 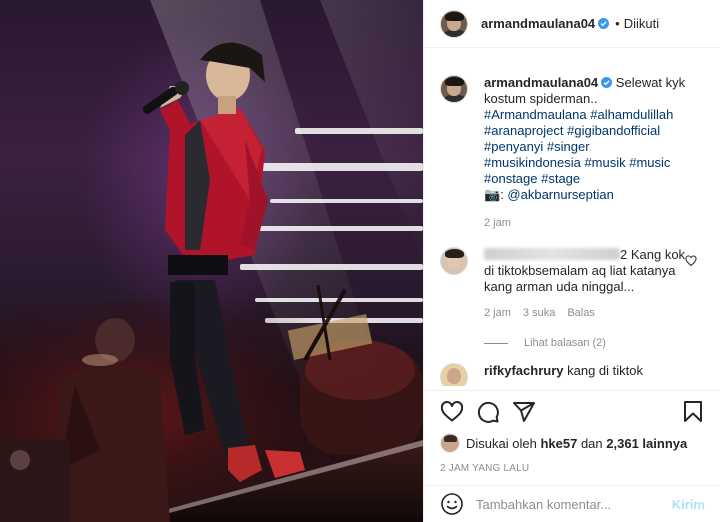 I want to click on follow-status-button: Diikuti, so click(x=641, y=23).